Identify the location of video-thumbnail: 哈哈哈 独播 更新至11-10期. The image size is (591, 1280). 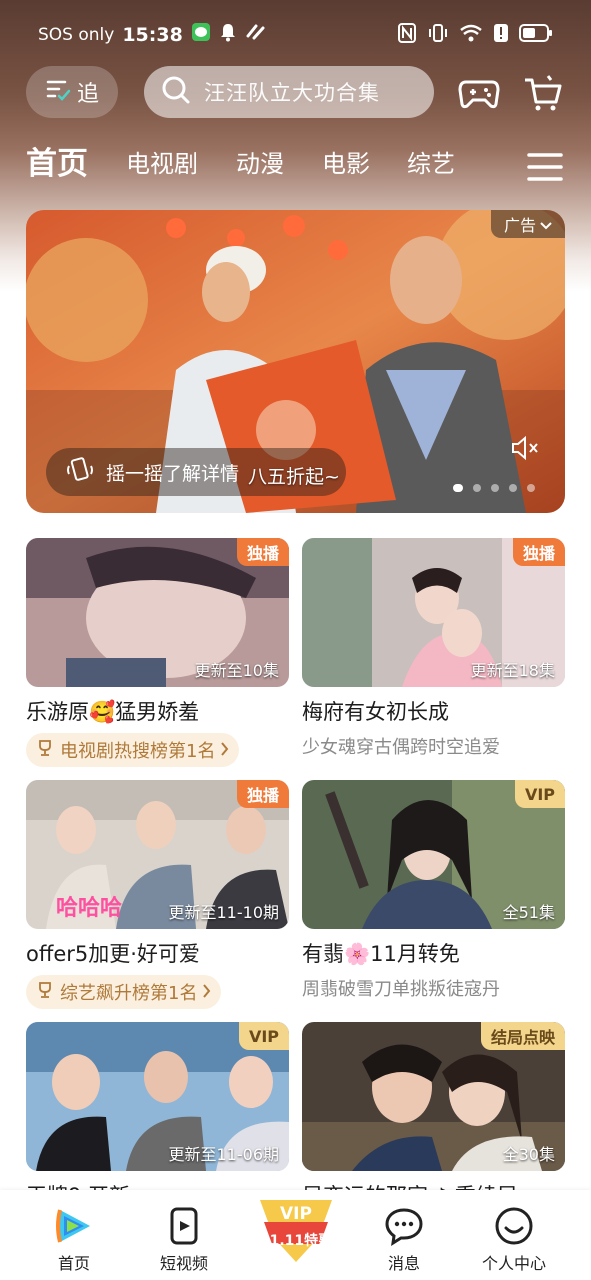
(157, 854).